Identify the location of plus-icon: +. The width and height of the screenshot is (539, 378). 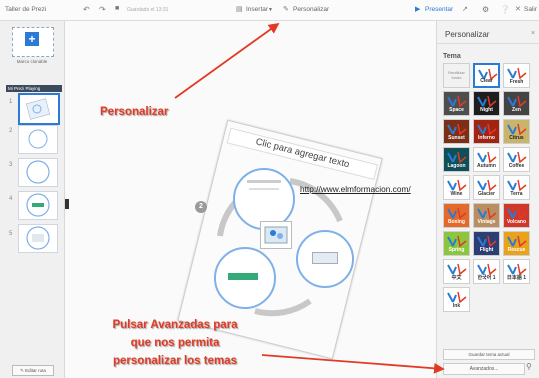
(32, 39).